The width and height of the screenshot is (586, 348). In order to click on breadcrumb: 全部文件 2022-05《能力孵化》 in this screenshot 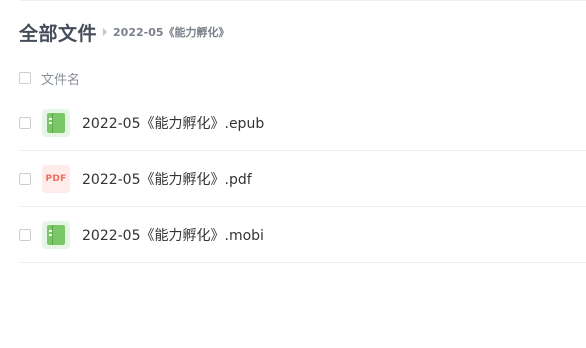, I will do `click(124, 32)`.